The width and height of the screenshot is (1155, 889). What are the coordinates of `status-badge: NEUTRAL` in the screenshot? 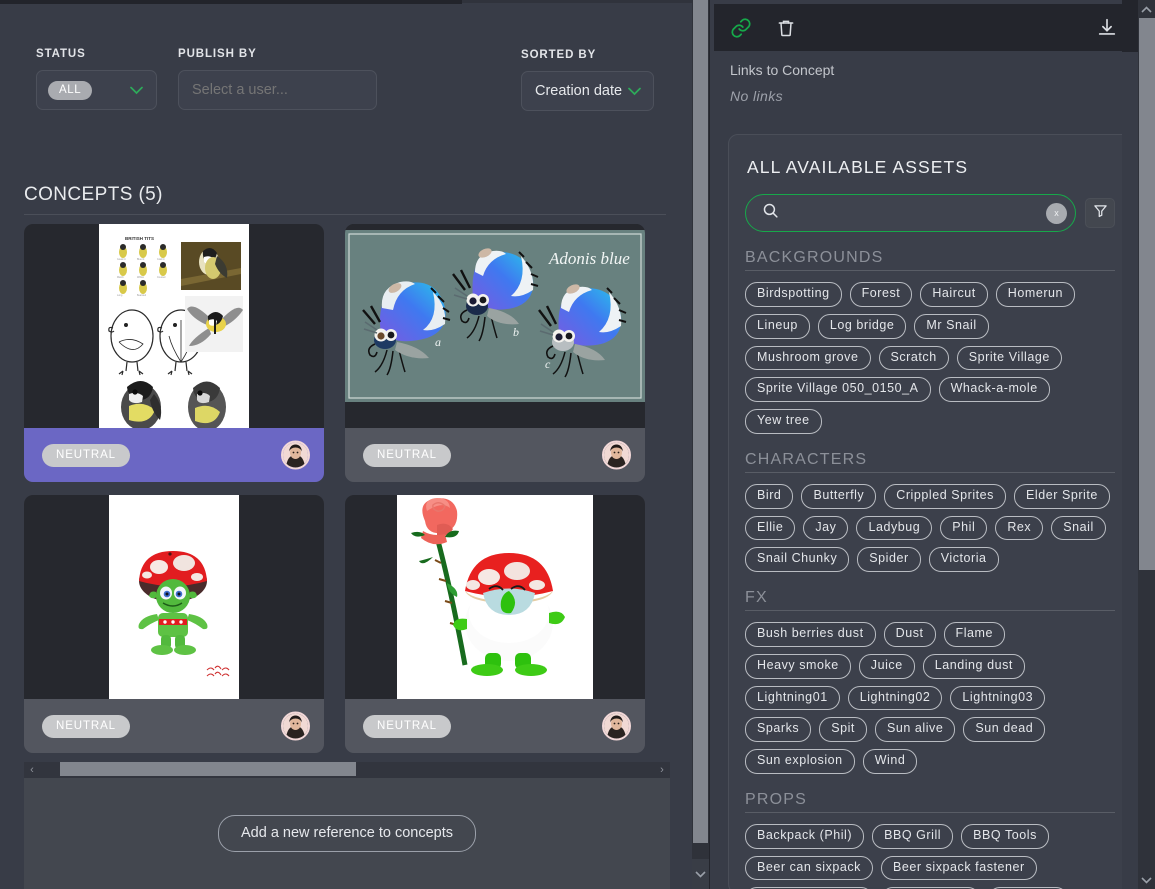 It's located at (407, 455).